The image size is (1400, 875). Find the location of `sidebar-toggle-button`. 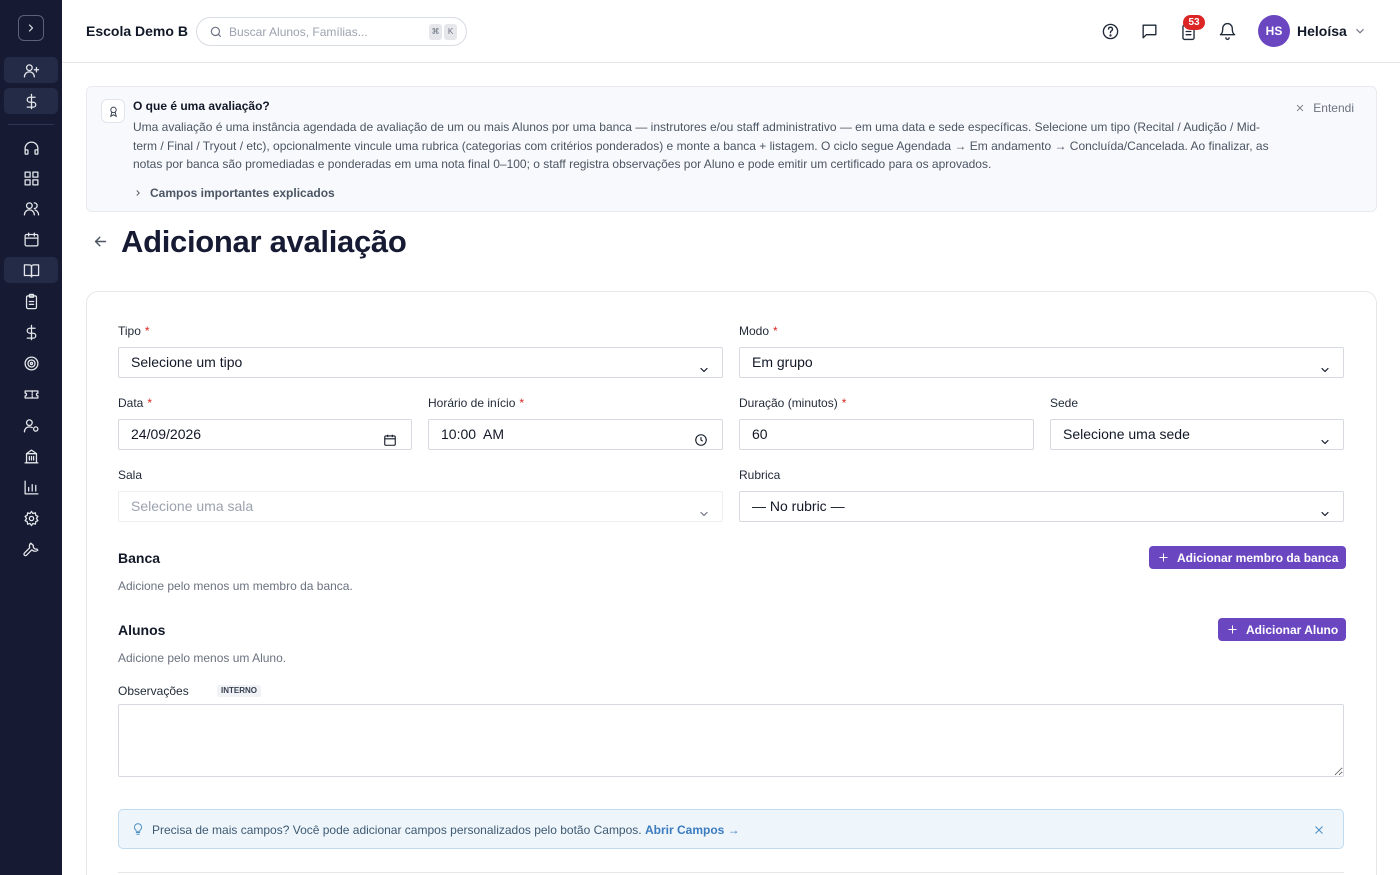

sidebar-toggle-button is located at coordinates (31, 28).